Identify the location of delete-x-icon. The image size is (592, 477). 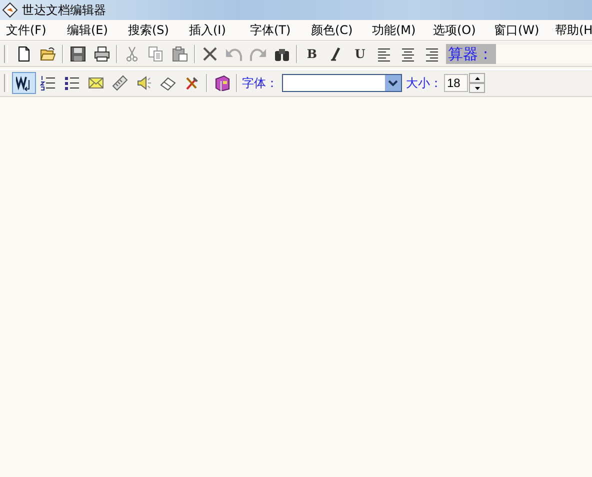
(210, 54).